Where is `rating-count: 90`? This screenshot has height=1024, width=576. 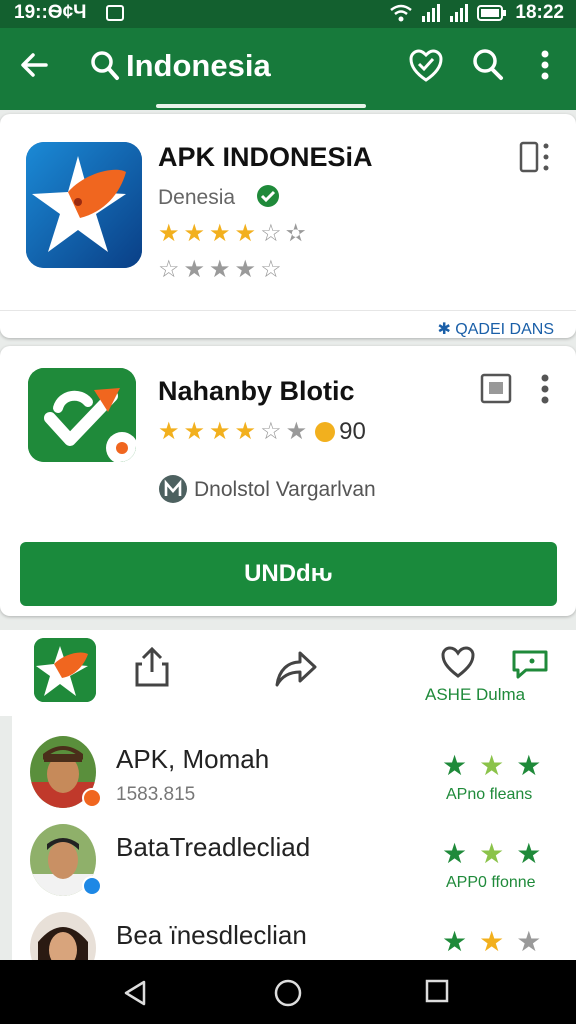
rating-count: 90 is located at coordinates (352, 431).